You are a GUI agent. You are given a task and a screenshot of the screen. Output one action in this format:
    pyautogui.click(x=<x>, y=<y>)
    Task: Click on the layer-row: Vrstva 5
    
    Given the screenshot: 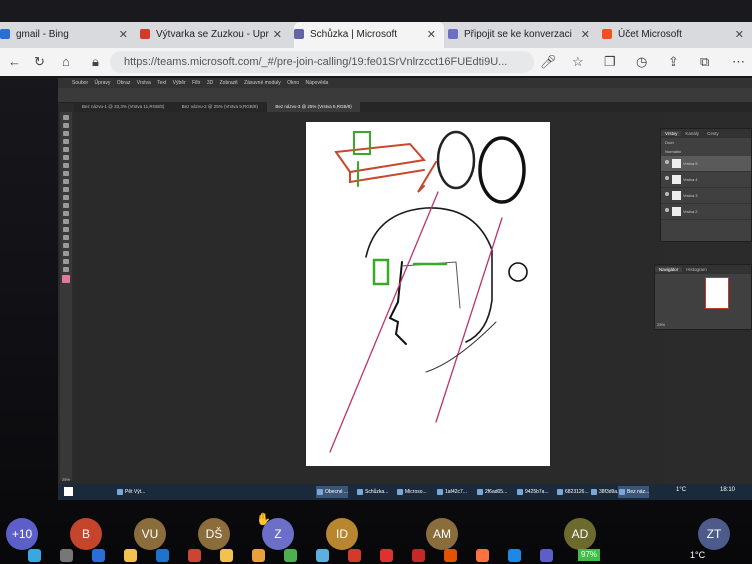 What is the action you would take?
    pyautogui.click(x=706, y=164)
    